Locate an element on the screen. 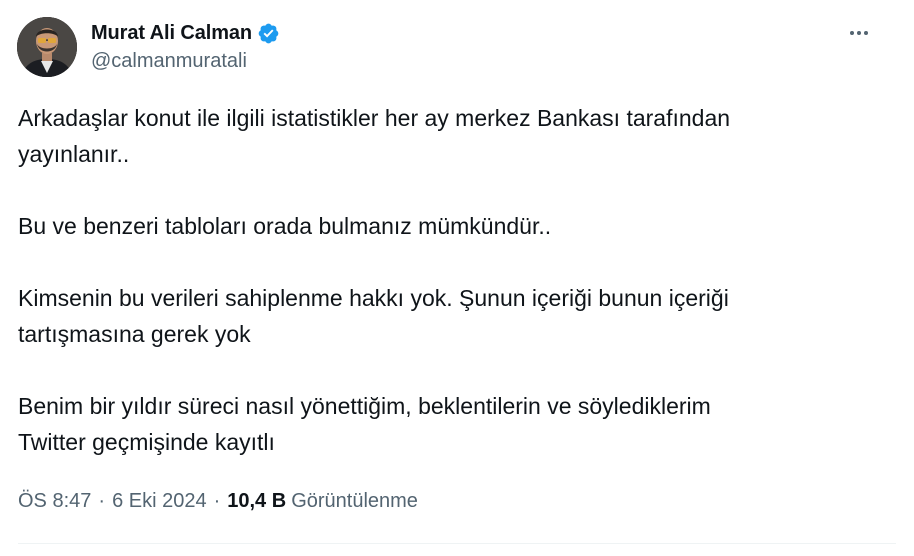  verified-badge-icon is located at coordinates (268, 33).